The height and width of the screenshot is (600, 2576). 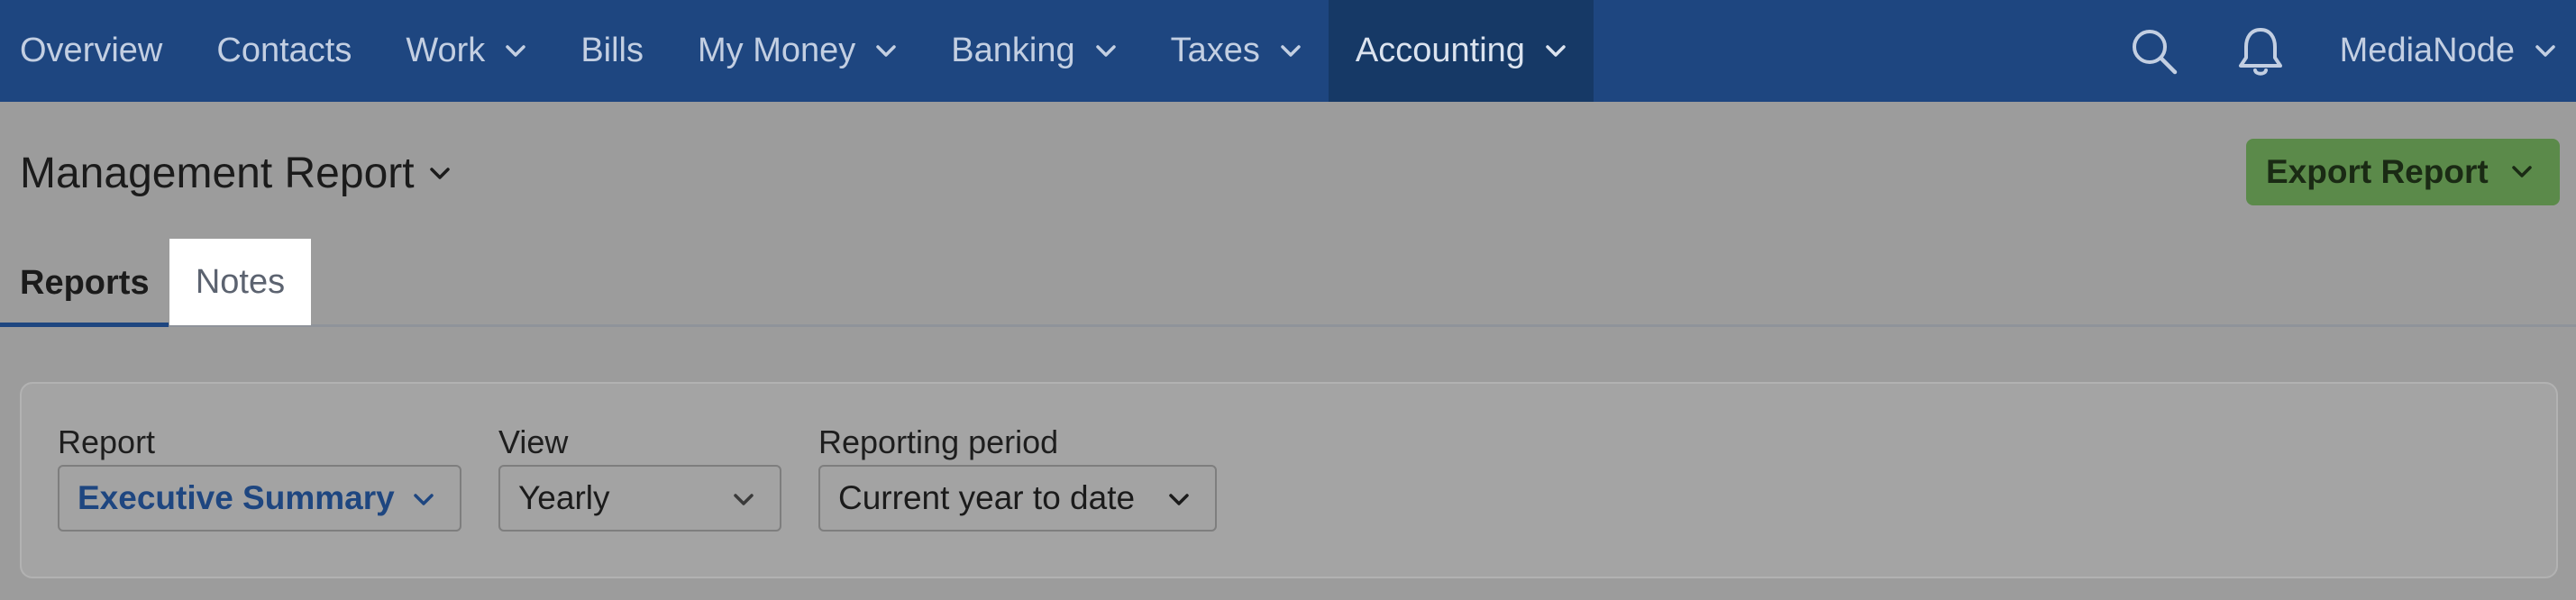 I want to click on nav-label: Bills, so click(x=612, y=51).